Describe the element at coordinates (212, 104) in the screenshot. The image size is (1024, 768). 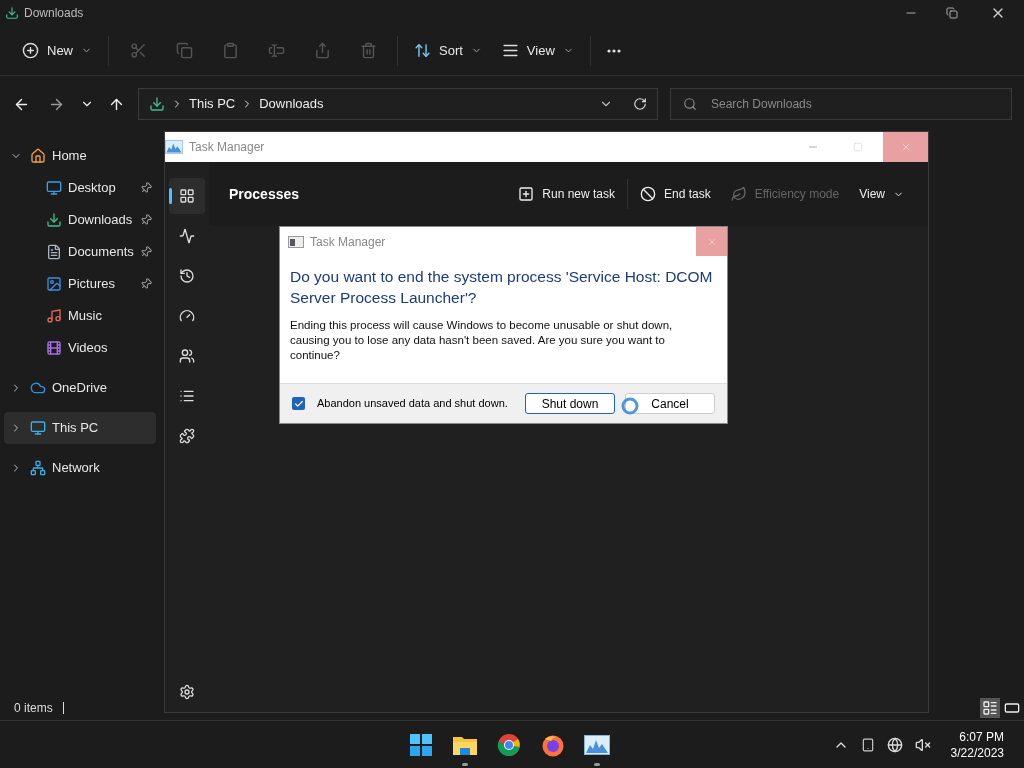
I see `breadcrumb-item: This PC` at that location.